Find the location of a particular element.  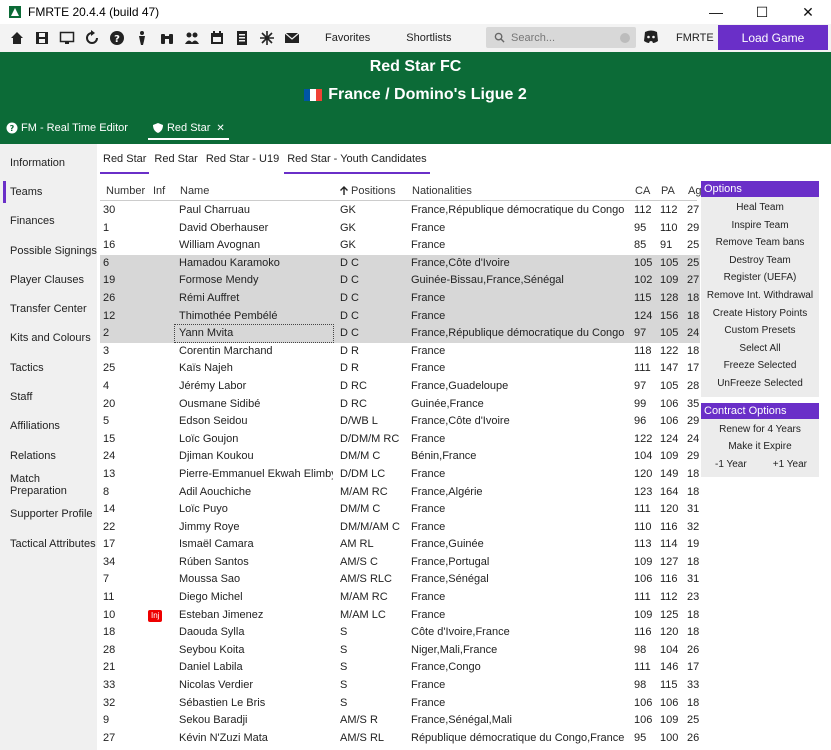

sidebar-item-affiliations: Affiliations is located at coordinates (48, 426).